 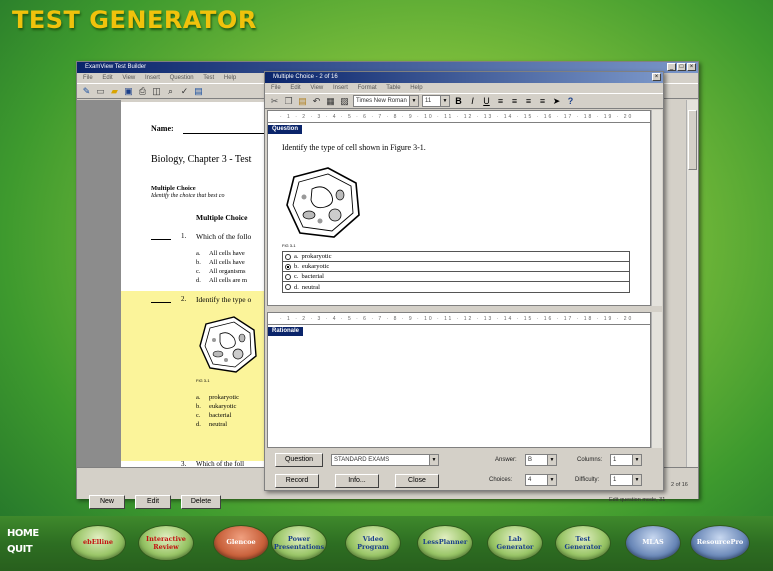 I want to click on copy-icon: ❐, so click(x=288, y=101).